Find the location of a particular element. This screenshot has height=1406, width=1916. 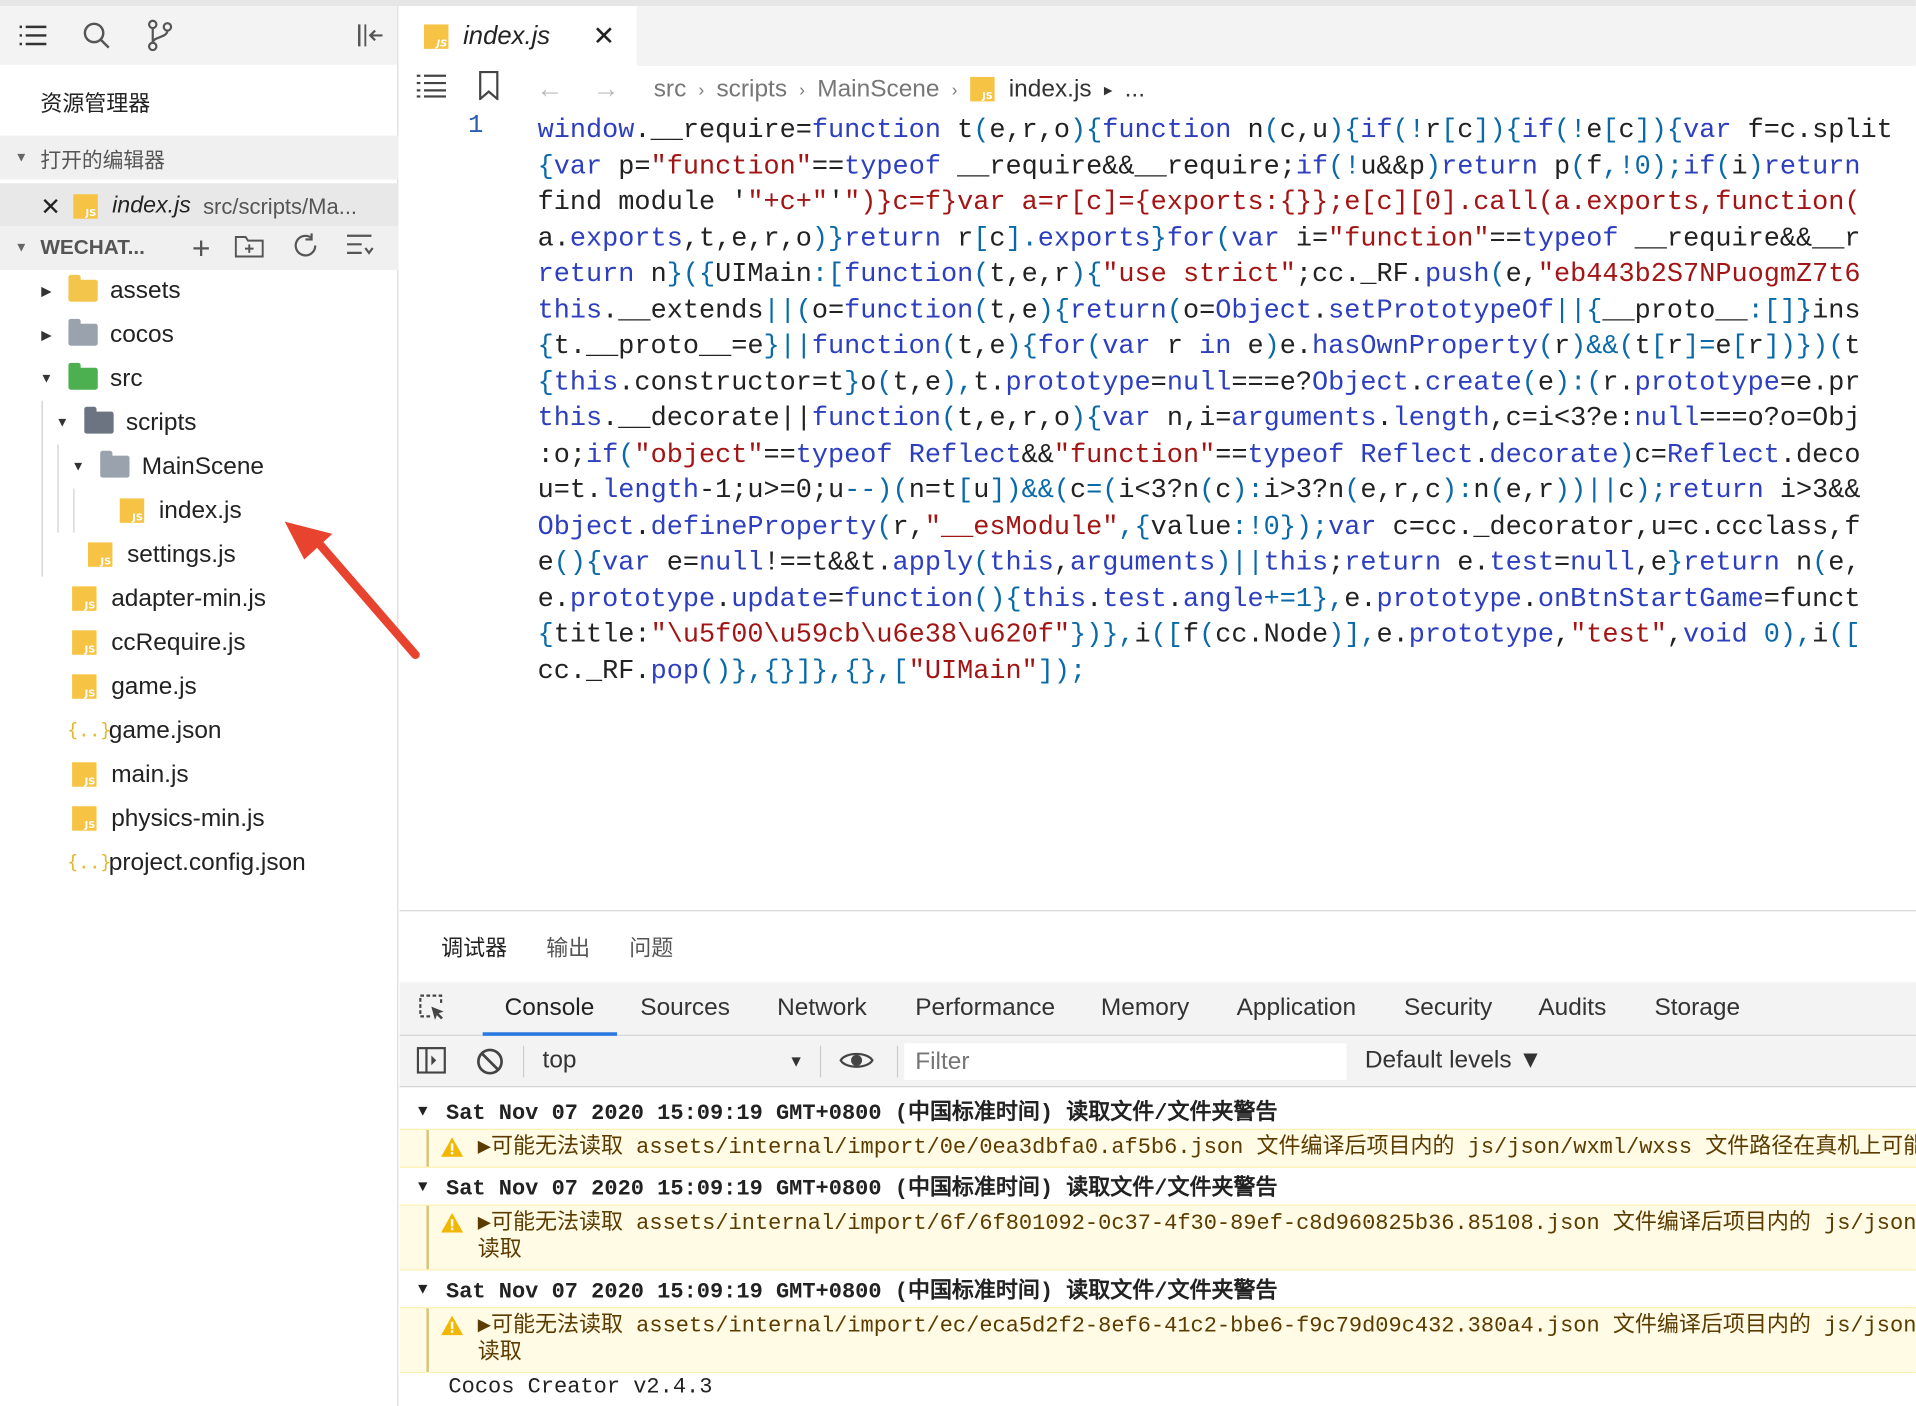

open-editors-section: ▼ 打开的编辑器 is located at coordinates (199, 157).